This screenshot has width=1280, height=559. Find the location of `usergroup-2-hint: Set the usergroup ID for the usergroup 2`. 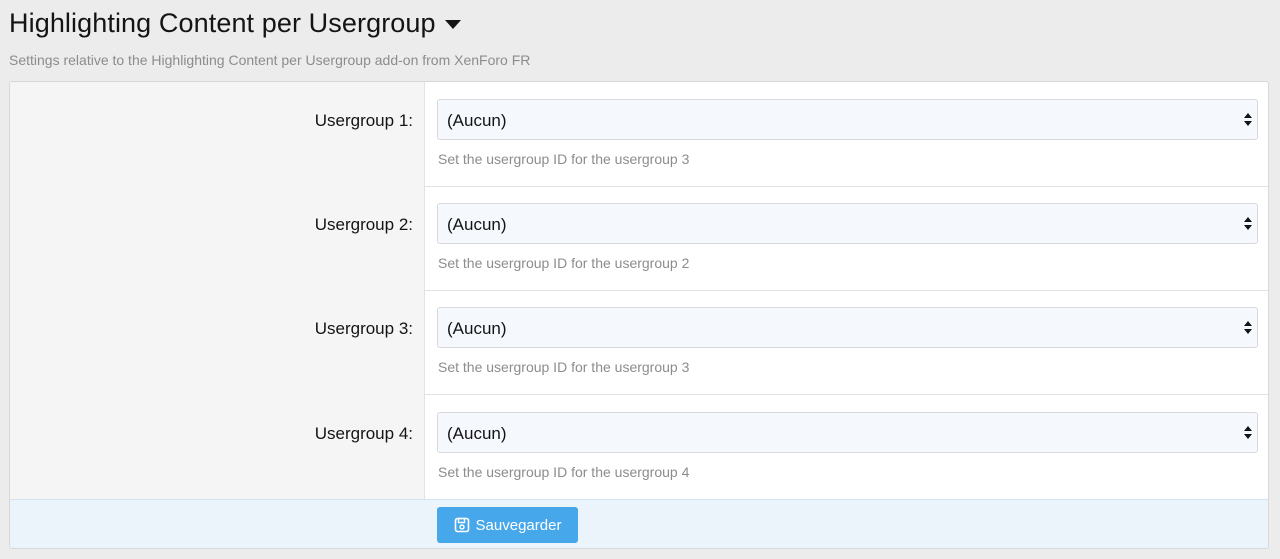

usergroup-2-hint: Set the usergroup ID for the usergroup 2 is located at coordinates (564, 263).